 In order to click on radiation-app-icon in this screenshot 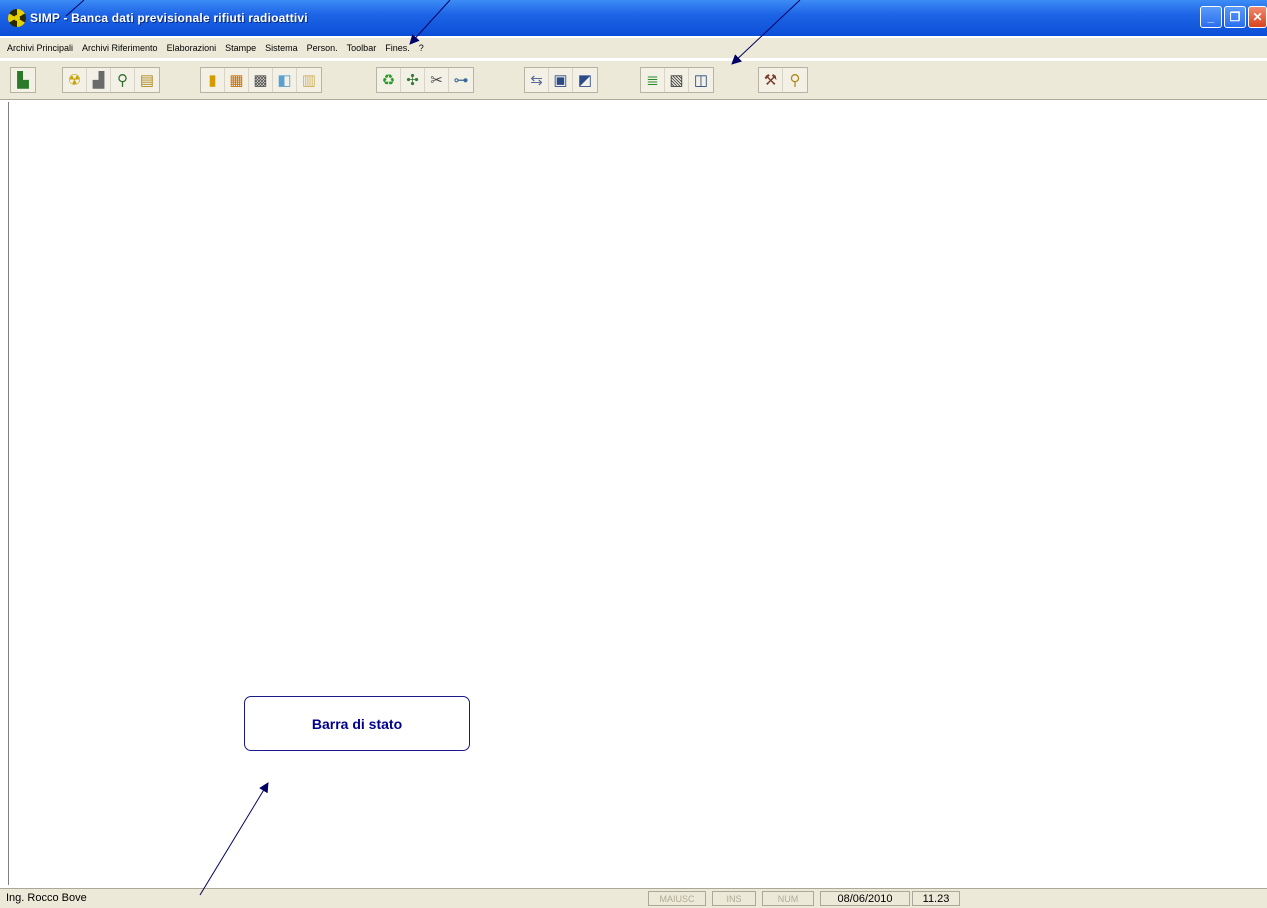, I will do `click(17, 18)`.